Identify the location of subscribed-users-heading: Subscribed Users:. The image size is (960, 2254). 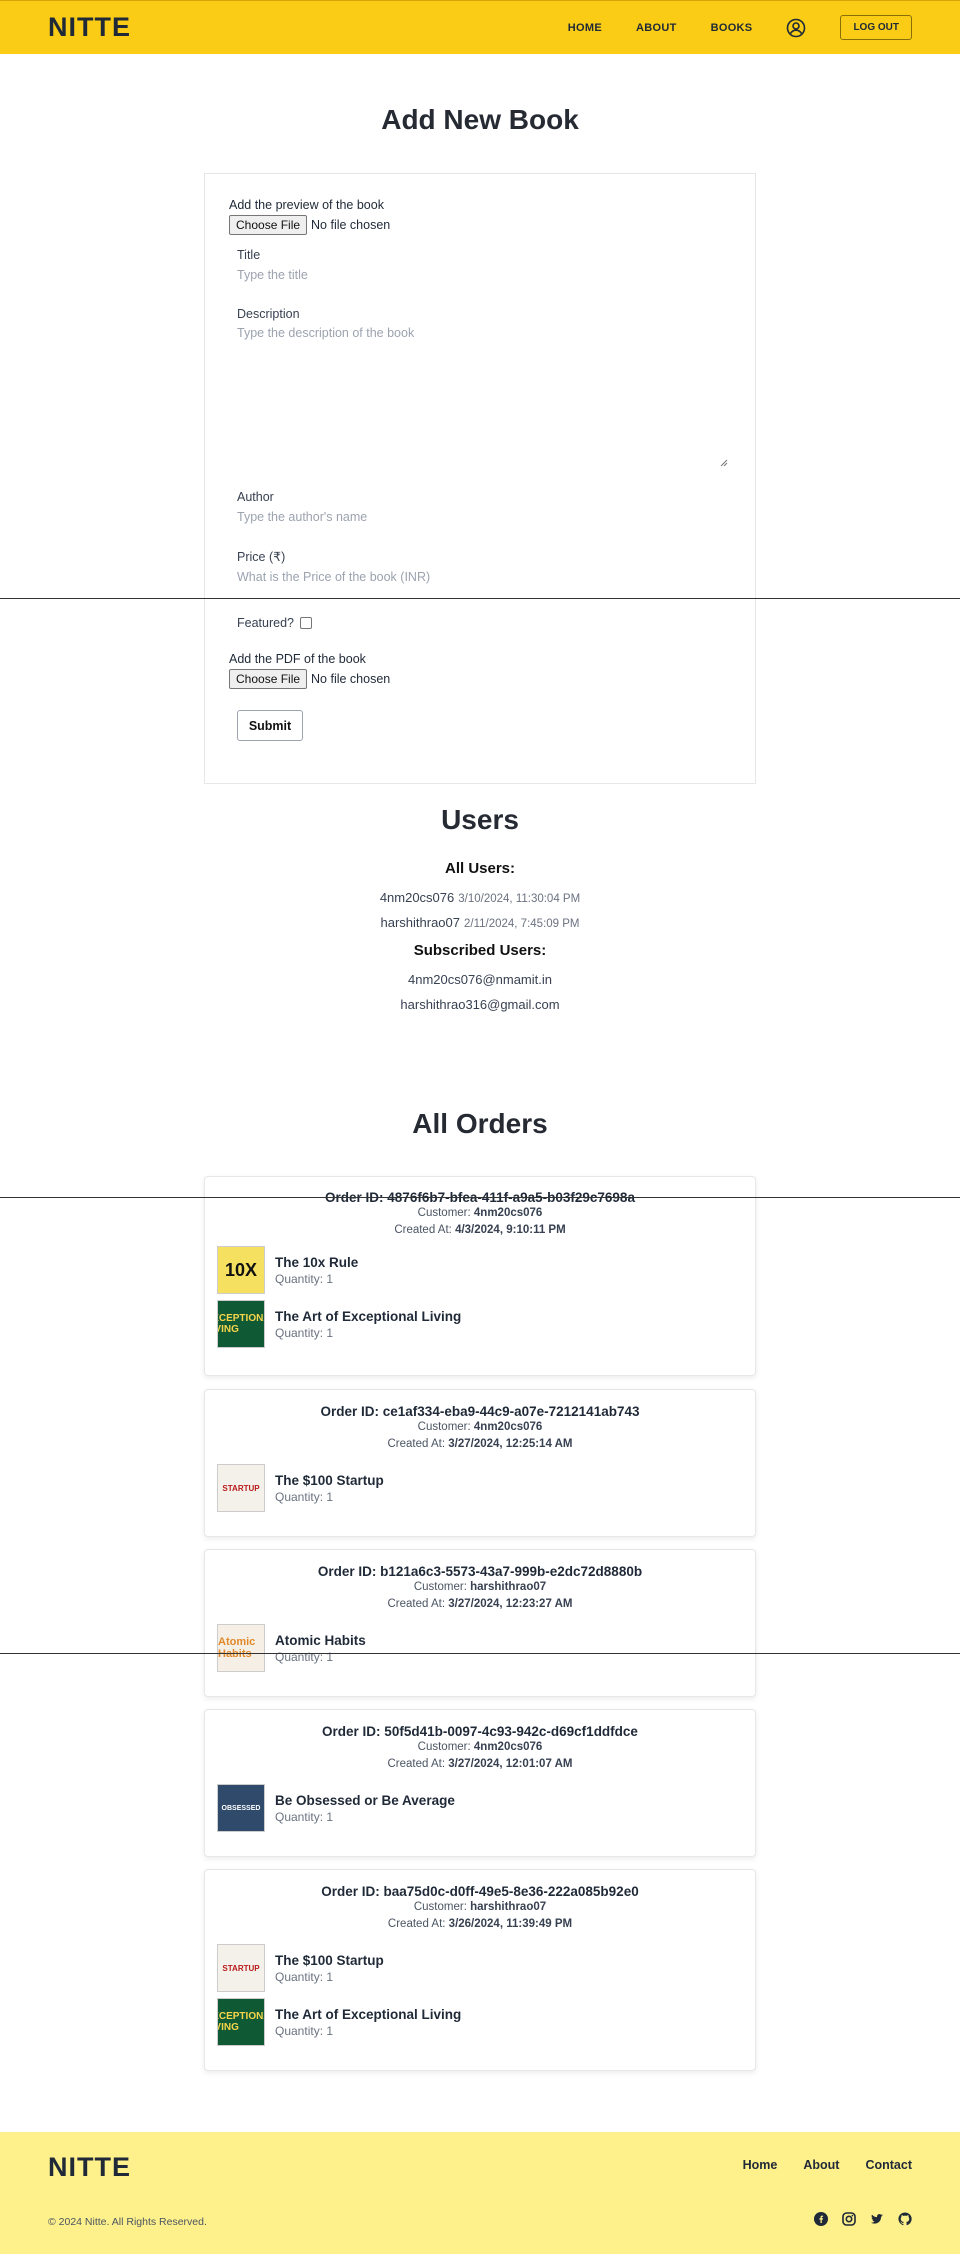
(480, 950).